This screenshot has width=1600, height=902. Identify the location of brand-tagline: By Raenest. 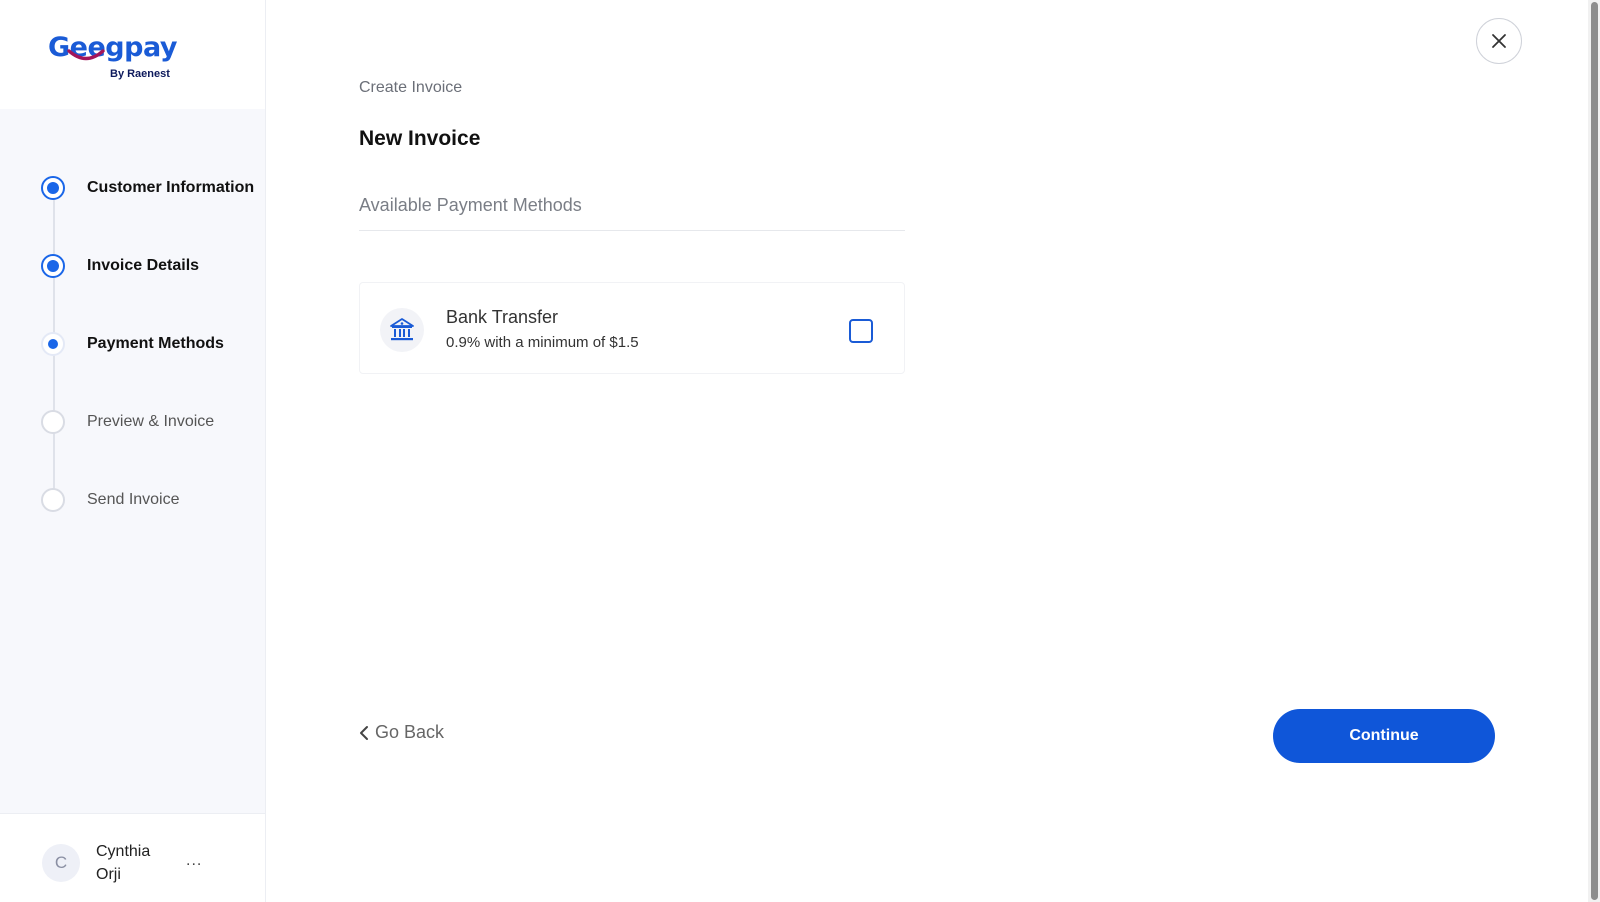
(140, 74).